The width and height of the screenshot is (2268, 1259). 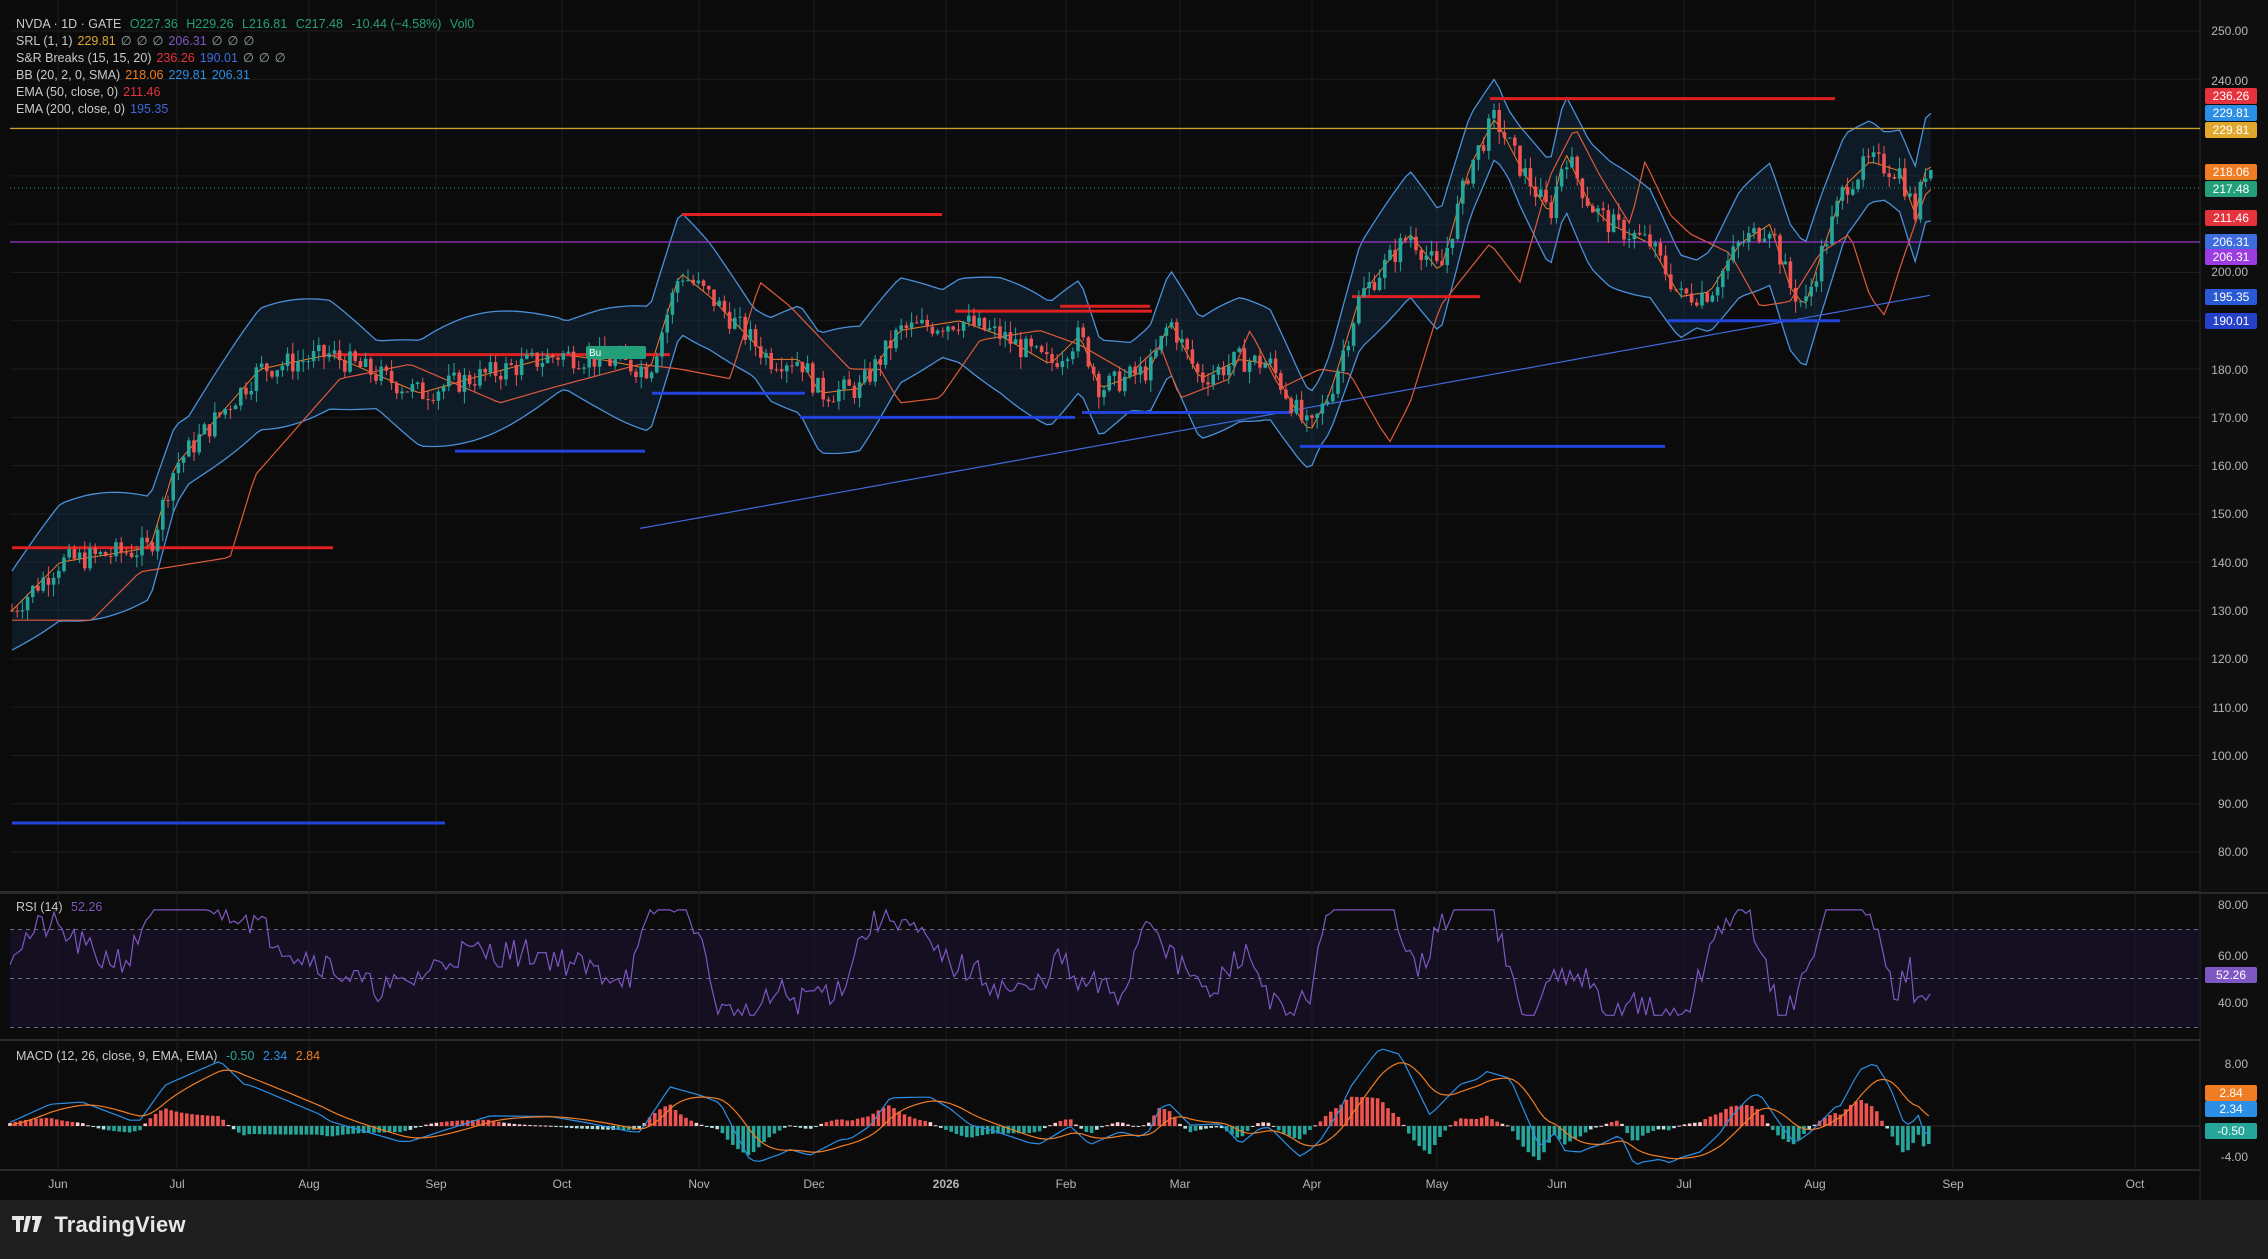 What do you see at coordinates (99, 1225) in the screenshot?
I see `tradingview-logo: TradingView` at bounding box center [99, 1225].